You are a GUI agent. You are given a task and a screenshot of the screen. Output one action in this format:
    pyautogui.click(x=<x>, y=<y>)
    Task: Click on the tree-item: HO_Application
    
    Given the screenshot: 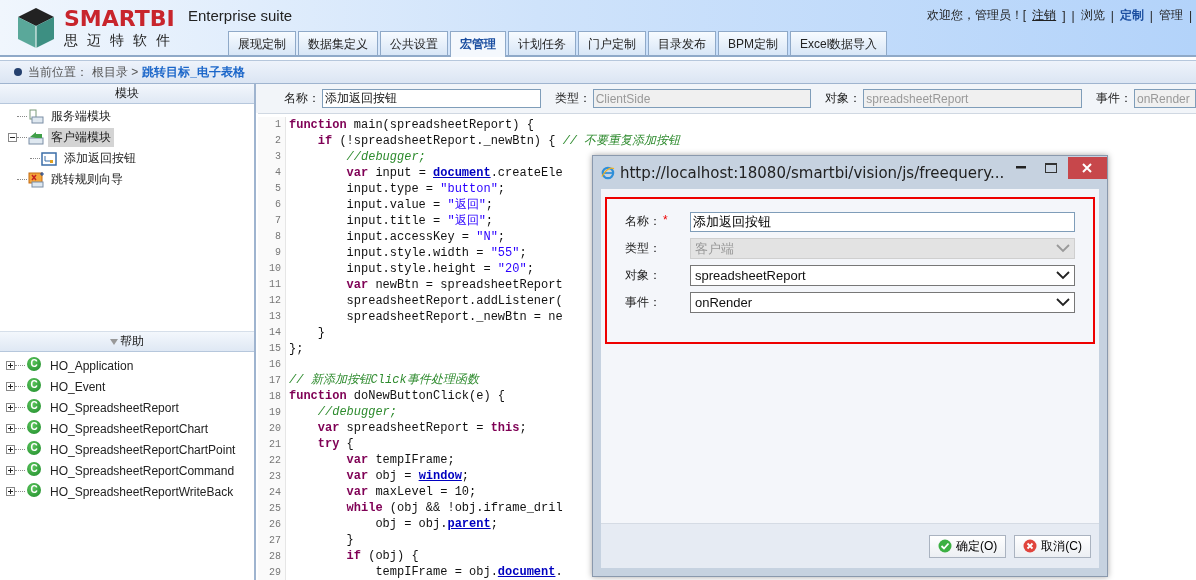 What is the action you would take?
    pyautogui.click(x=92, y=365)
    